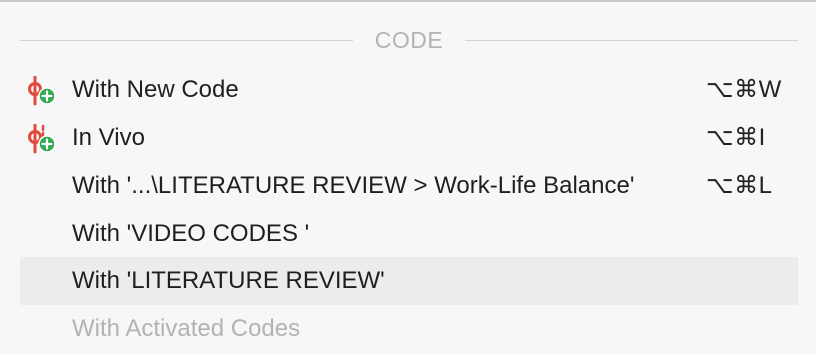 The width and height of the screenshot is (816, 354). I want to click on menu-item-with-video-codes: With 'VIDEO CODES ', so click(409, 234).